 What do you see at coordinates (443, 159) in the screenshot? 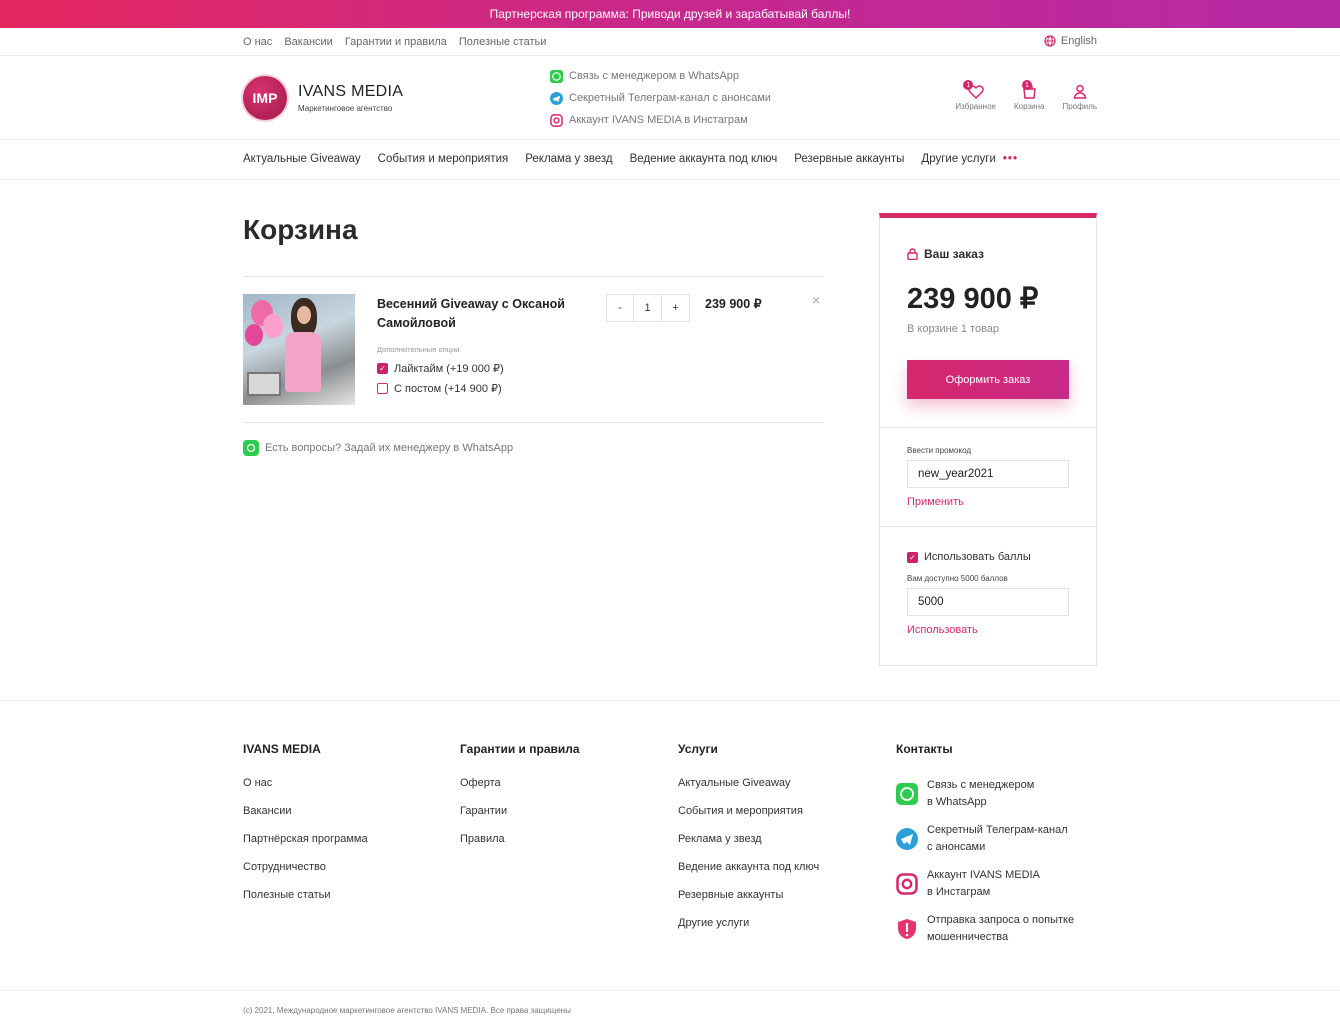
I see `nav-events: События и мероприятия` at bounding box center [443, 159].